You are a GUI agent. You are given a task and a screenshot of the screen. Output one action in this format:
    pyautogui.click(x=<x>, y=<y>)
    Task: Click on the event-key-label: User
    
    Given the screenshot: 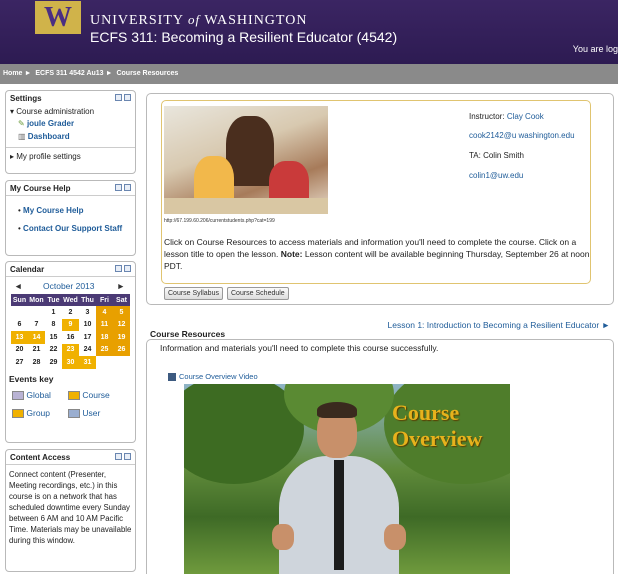 What is the action you would take?
    pyautogui.click(x=91, y=412)
    